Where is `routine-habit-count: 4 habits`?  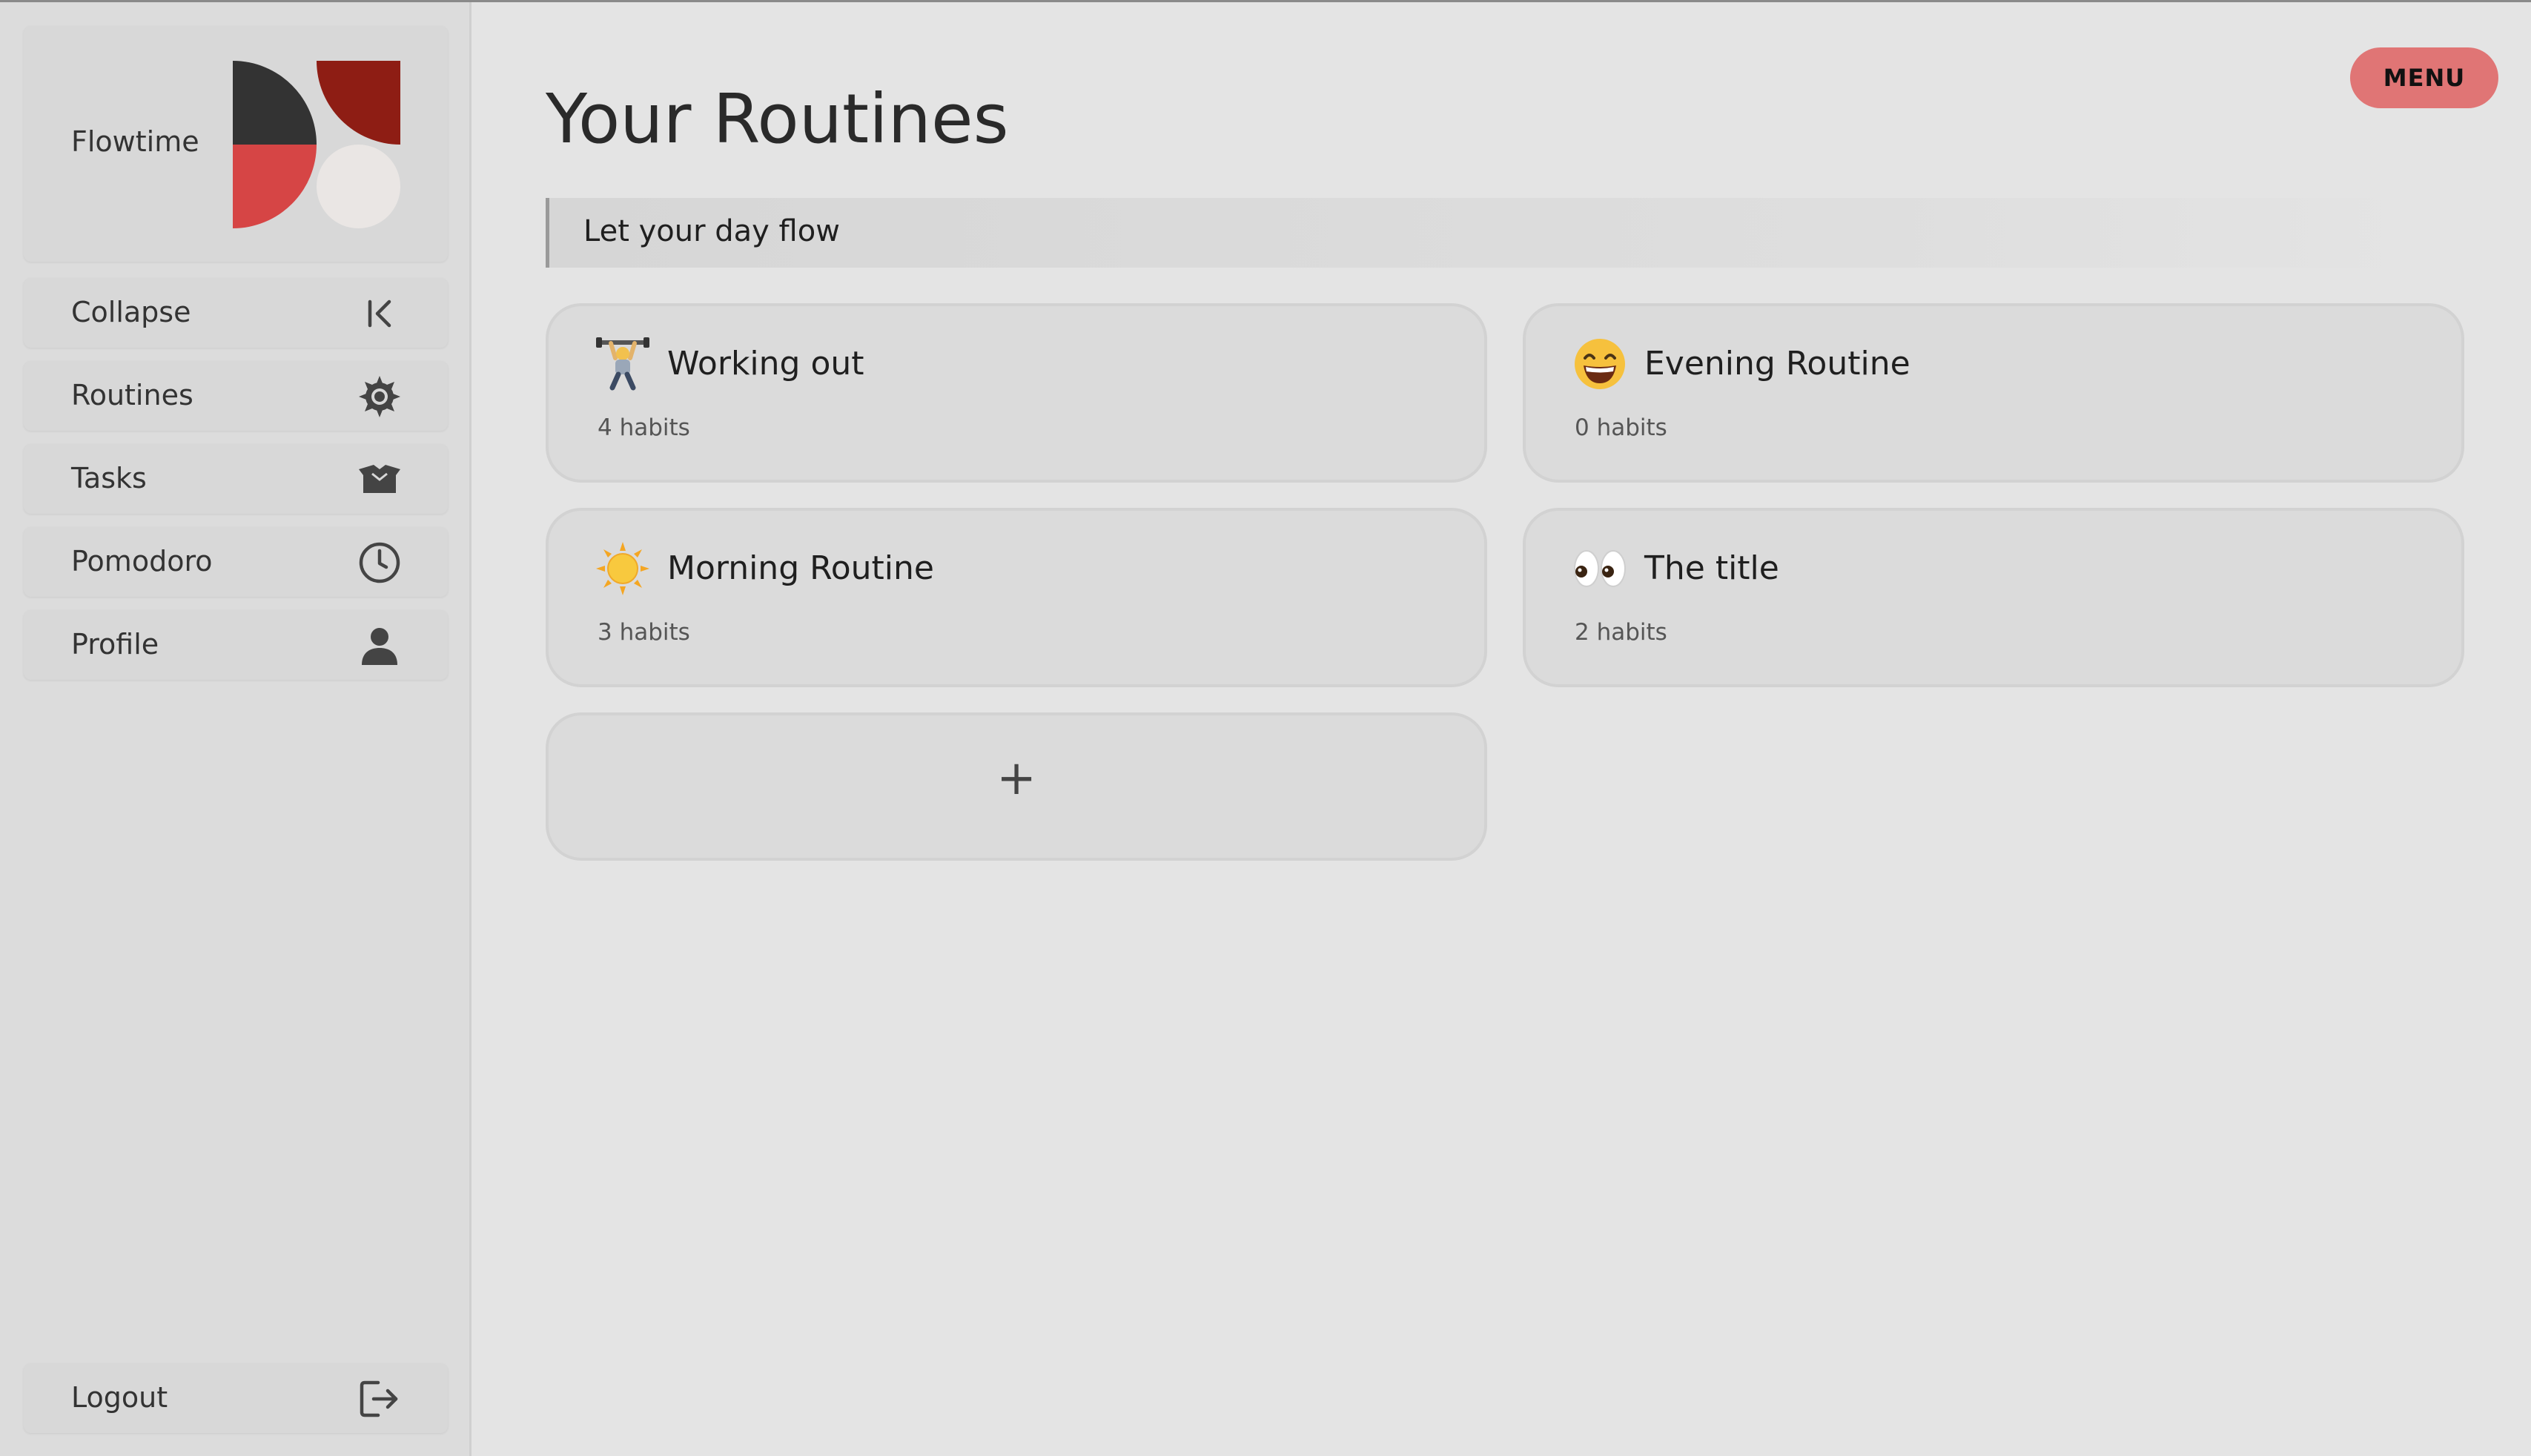
routine-habit-count: 4 habits is located at coordinates (644, 427).